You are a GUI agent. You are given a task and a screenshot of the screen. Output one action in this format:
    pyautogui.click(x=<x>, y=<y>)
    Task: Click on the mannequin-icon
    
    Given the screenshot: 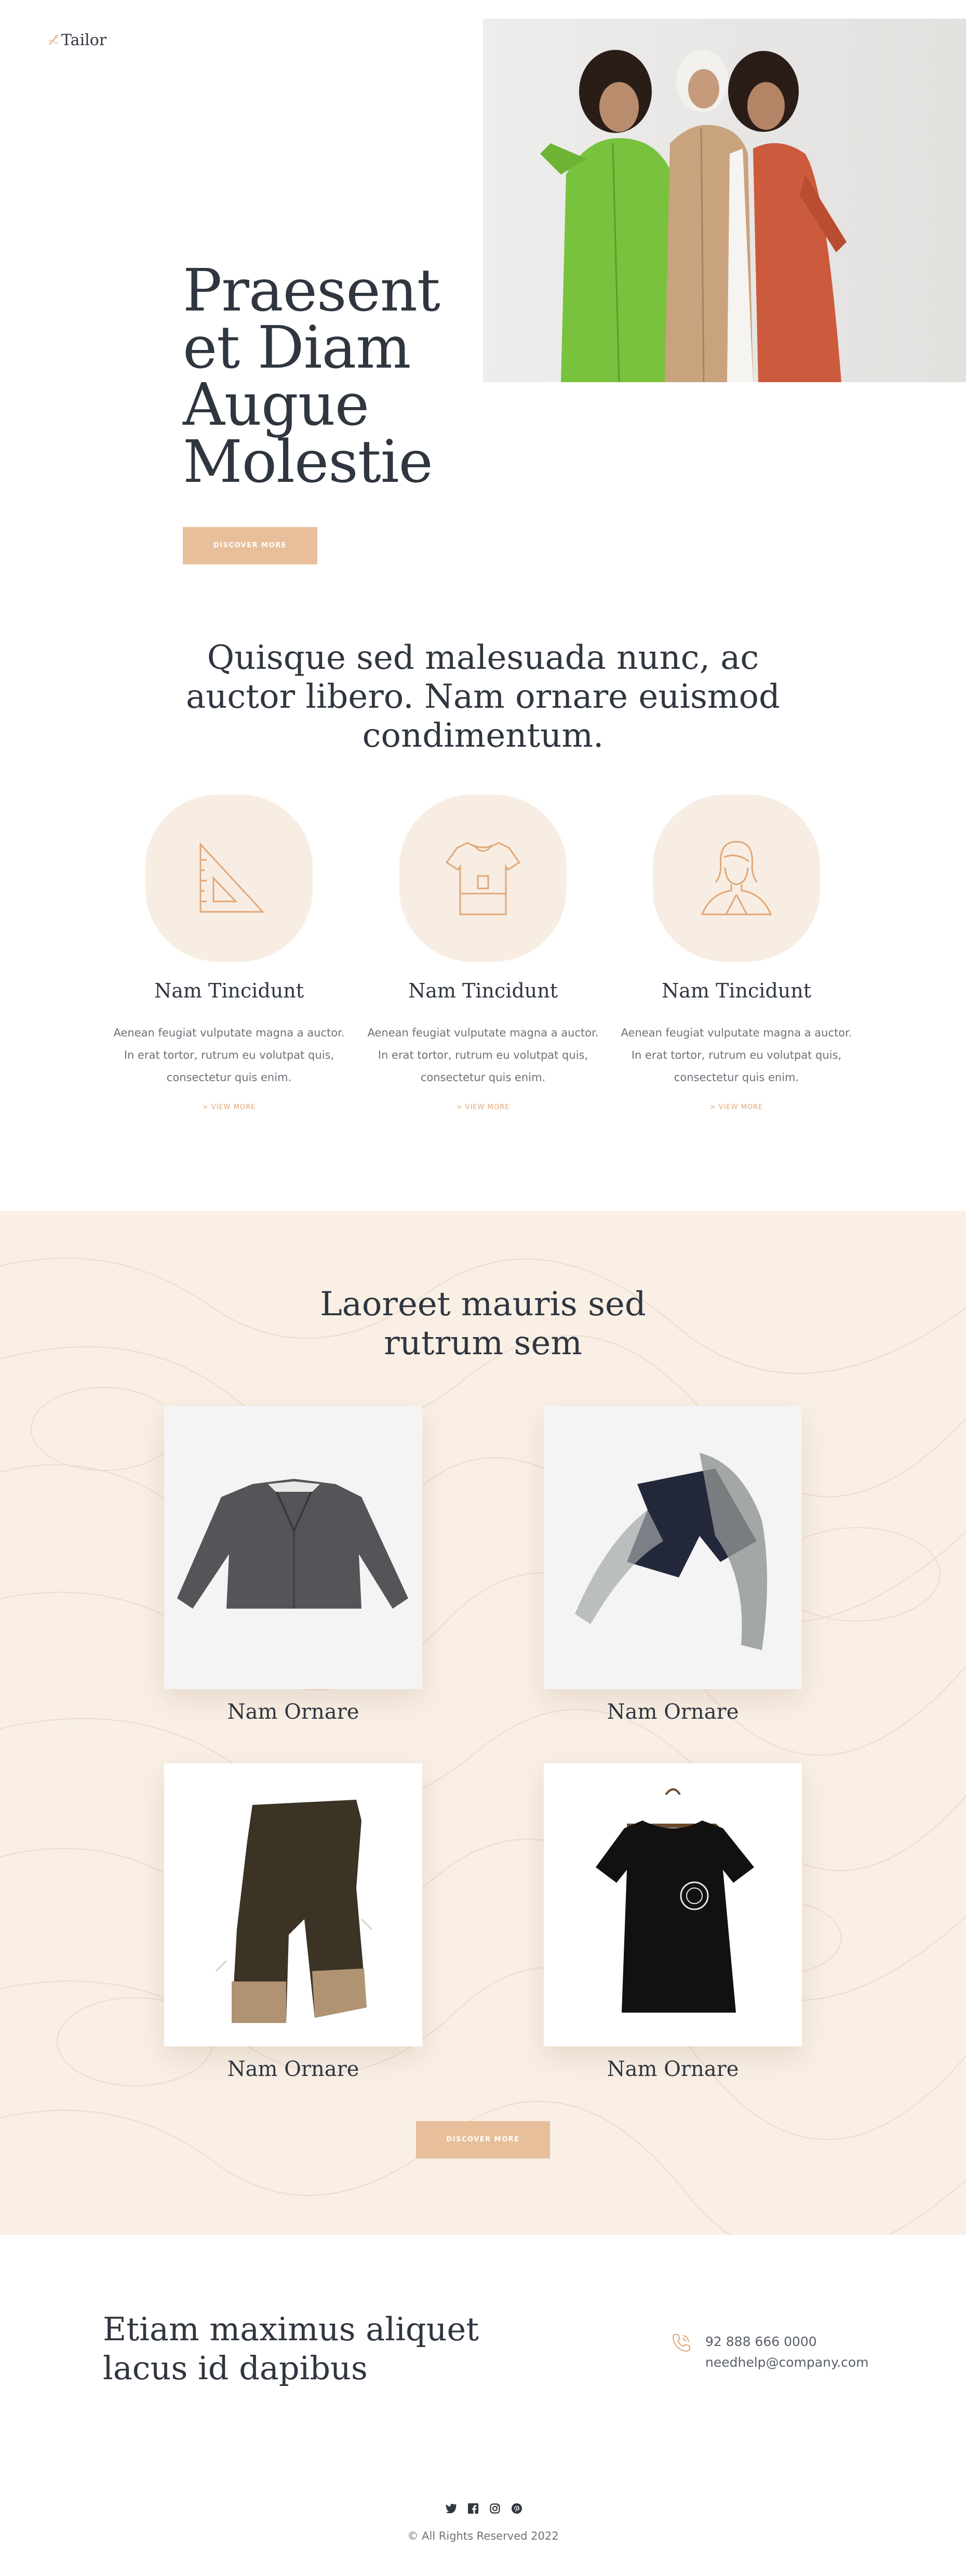 What is the action you would take?
    pyautogui.click(x=737, y=878)
    